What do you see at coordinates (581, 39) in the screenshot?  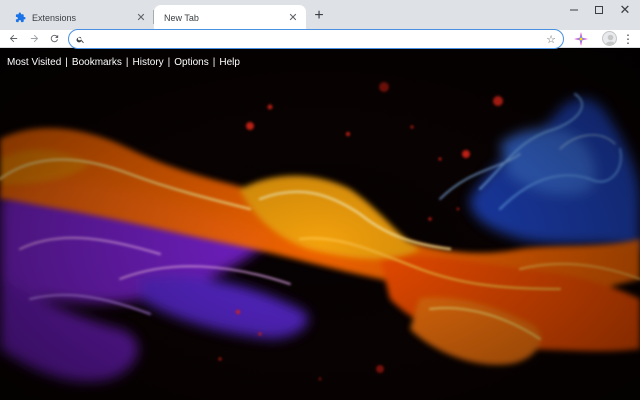 I see `extension-sparkle-icon` at bounding box center [581, 39].